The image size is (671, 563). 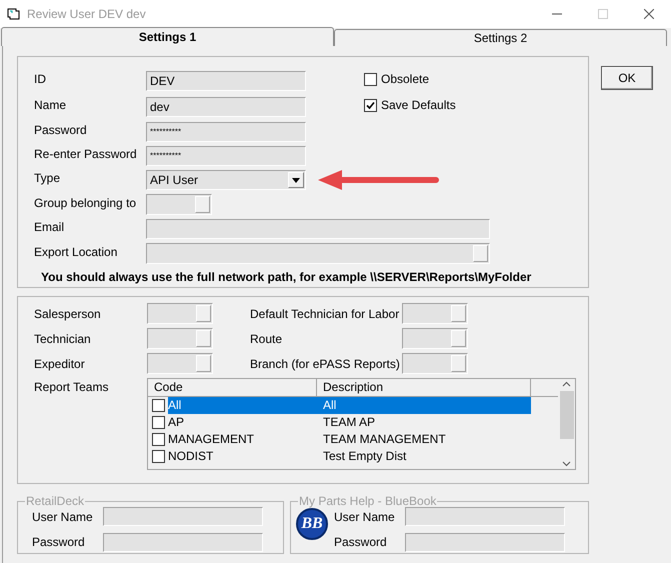 I want to click on ok-button: OK, so click(x=627, y=78).